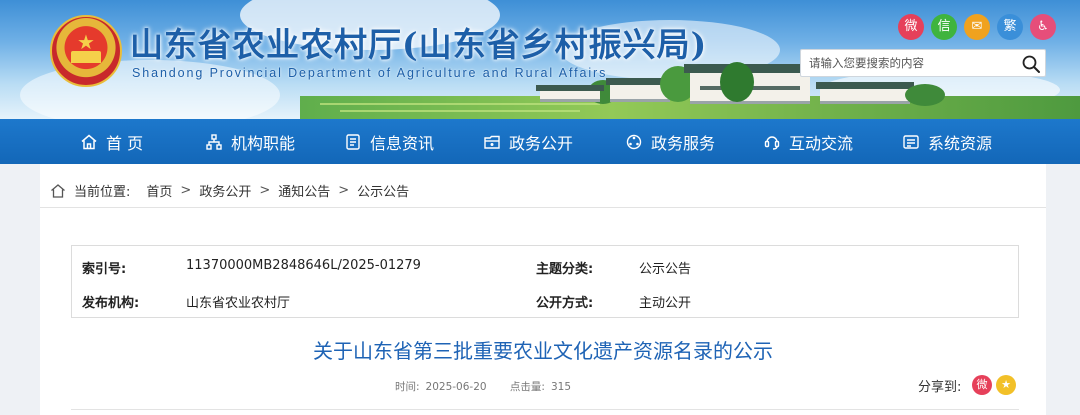 The image size is (1080, 415). What do you see at coordinates (911, 141) in the screenshot?
I see `system-icon` at bounding box center [911, 141].